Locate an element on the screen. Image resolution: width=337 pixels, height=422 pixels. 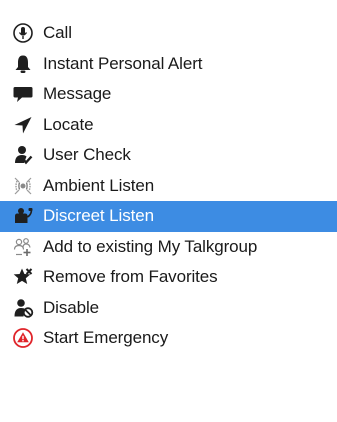
discreet-listen-icon is located at coordinates (23, 216).